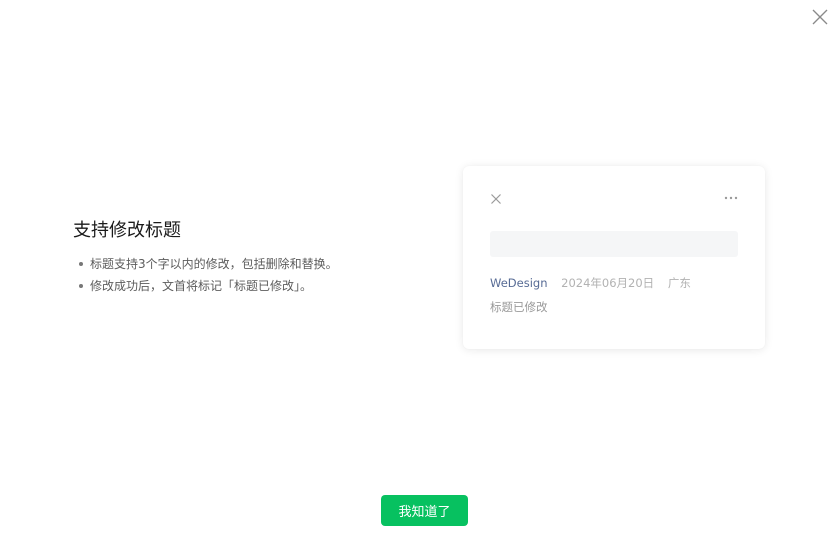 This screenshot has width=838, height=540. I want to click on title-edited-label: 标题已修改, so click(519, 307).